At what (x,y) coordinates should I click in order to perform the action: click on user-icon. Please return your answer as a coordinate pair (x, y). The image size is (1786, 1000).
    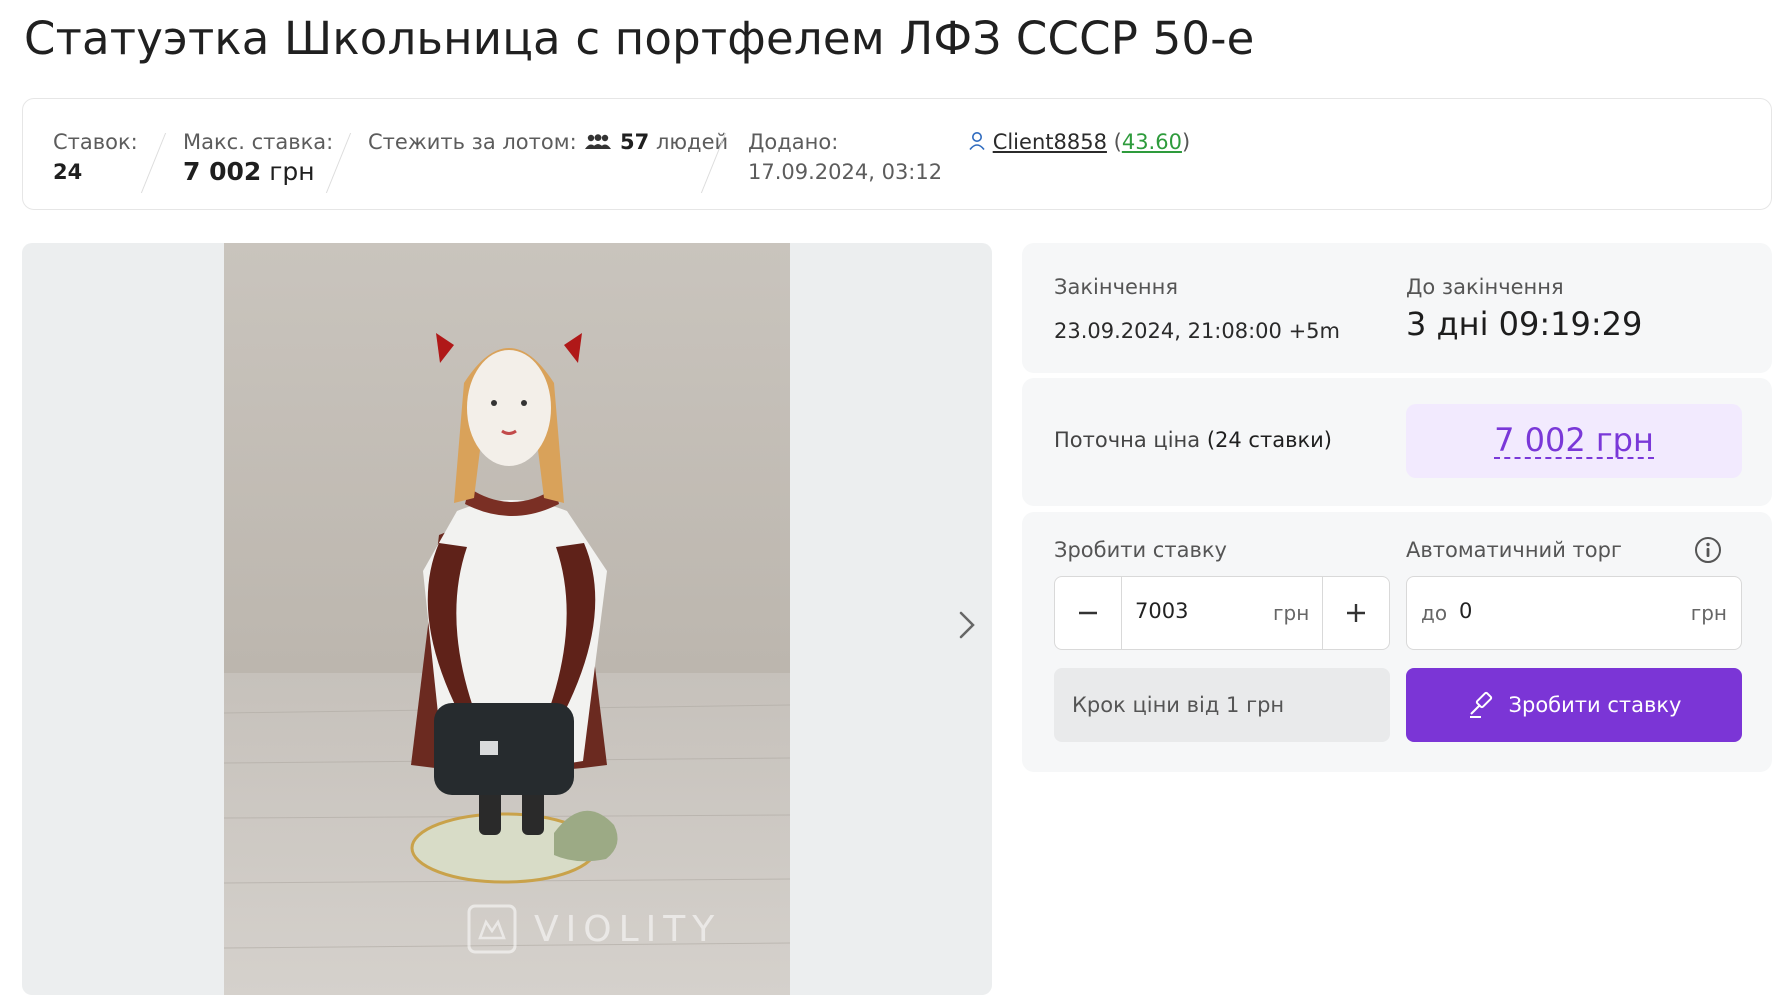
    Looking at the image, I should click on (977, 141).